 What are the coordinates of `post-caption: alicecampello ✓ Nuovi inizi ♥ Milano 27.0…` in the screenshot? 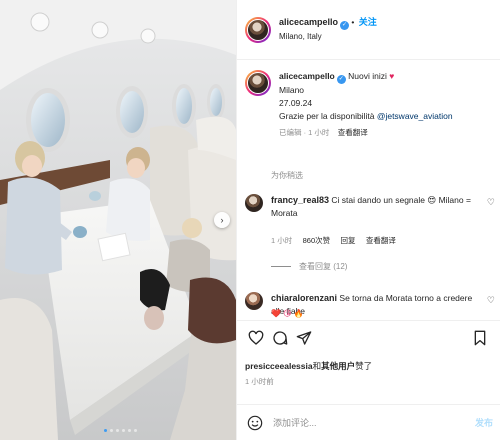 It's located at (370, 104).